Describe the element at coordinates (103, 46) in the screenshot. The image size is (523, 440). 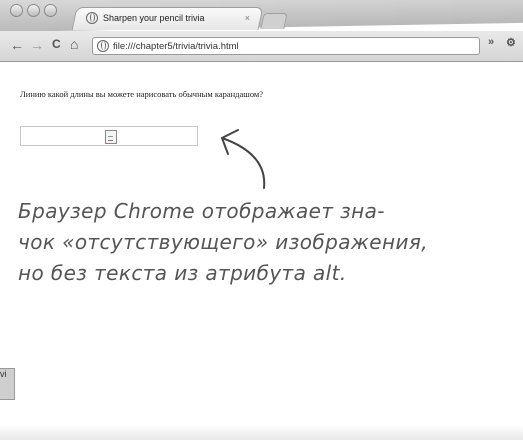
I see `page-globe-icon` at that location.